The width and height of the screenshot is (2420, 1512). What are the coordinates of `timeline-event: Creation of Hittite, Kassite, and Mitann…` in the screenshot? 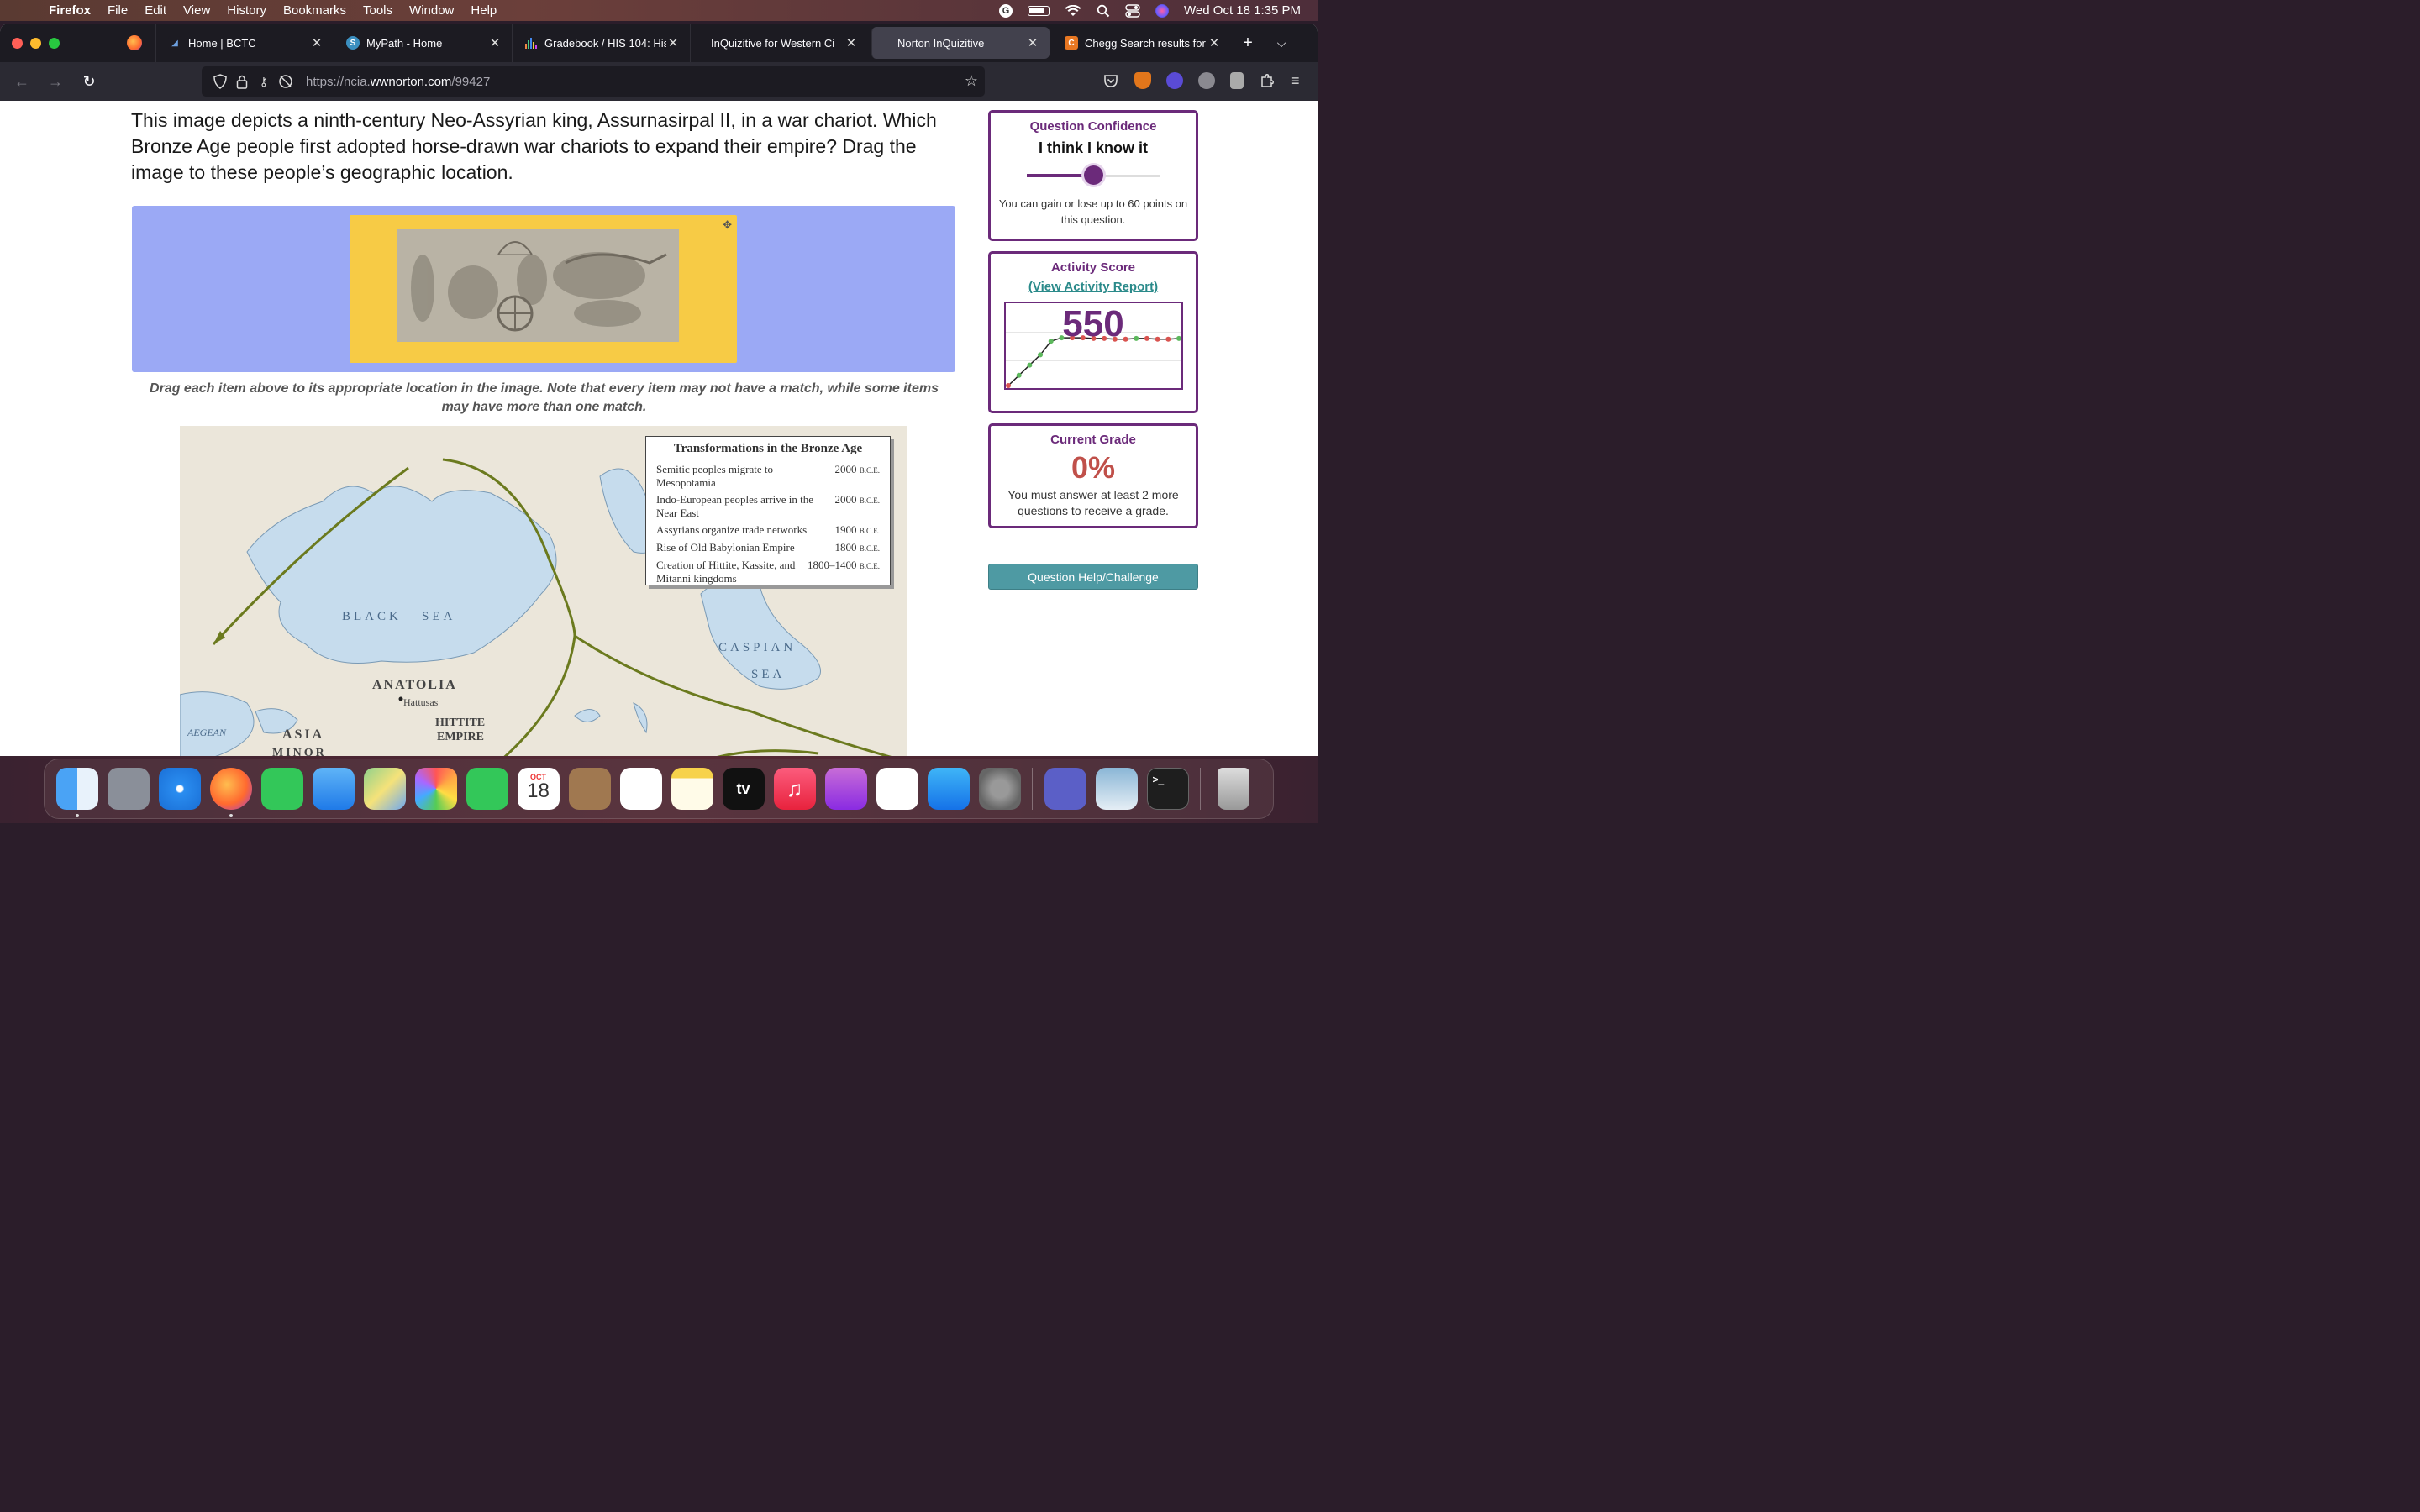 It's located at (726, 572).